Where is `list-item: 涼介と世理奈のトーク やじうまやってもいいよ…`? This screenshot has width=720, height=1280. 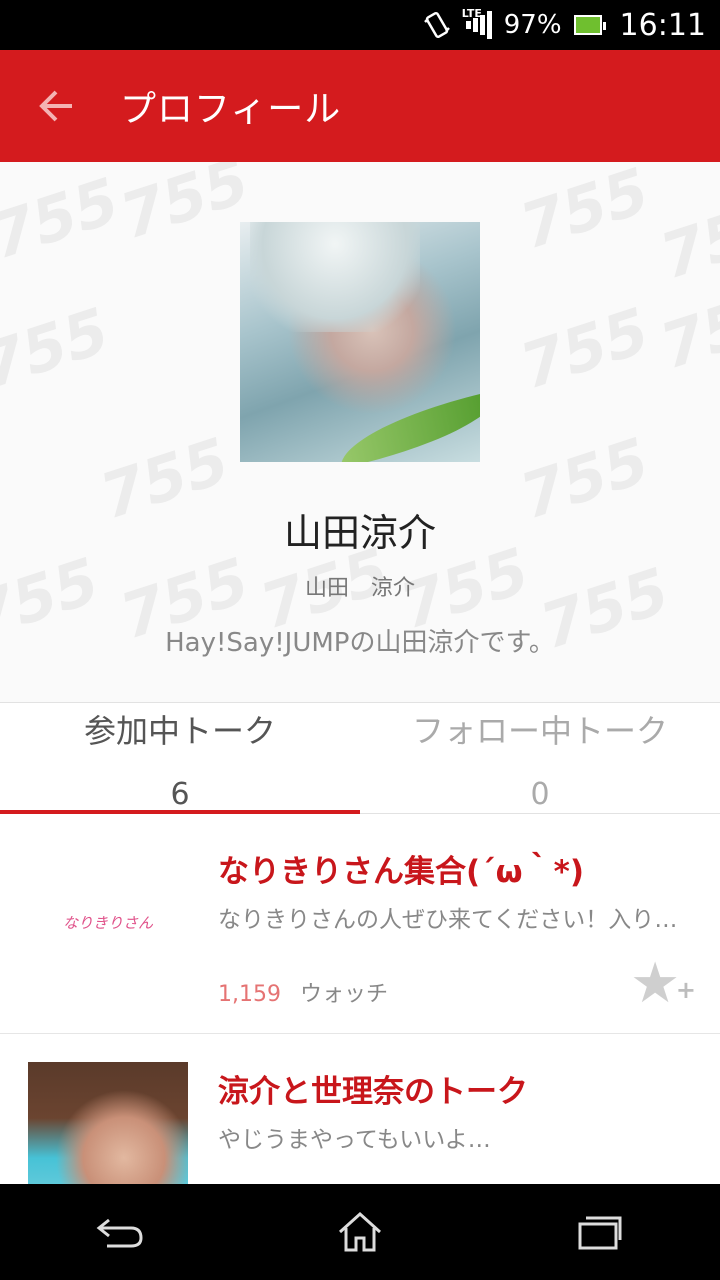 list-item: 涼介と世理奈のトーク やじうまやってもいいよ… is located at coordinates (360, 1109).